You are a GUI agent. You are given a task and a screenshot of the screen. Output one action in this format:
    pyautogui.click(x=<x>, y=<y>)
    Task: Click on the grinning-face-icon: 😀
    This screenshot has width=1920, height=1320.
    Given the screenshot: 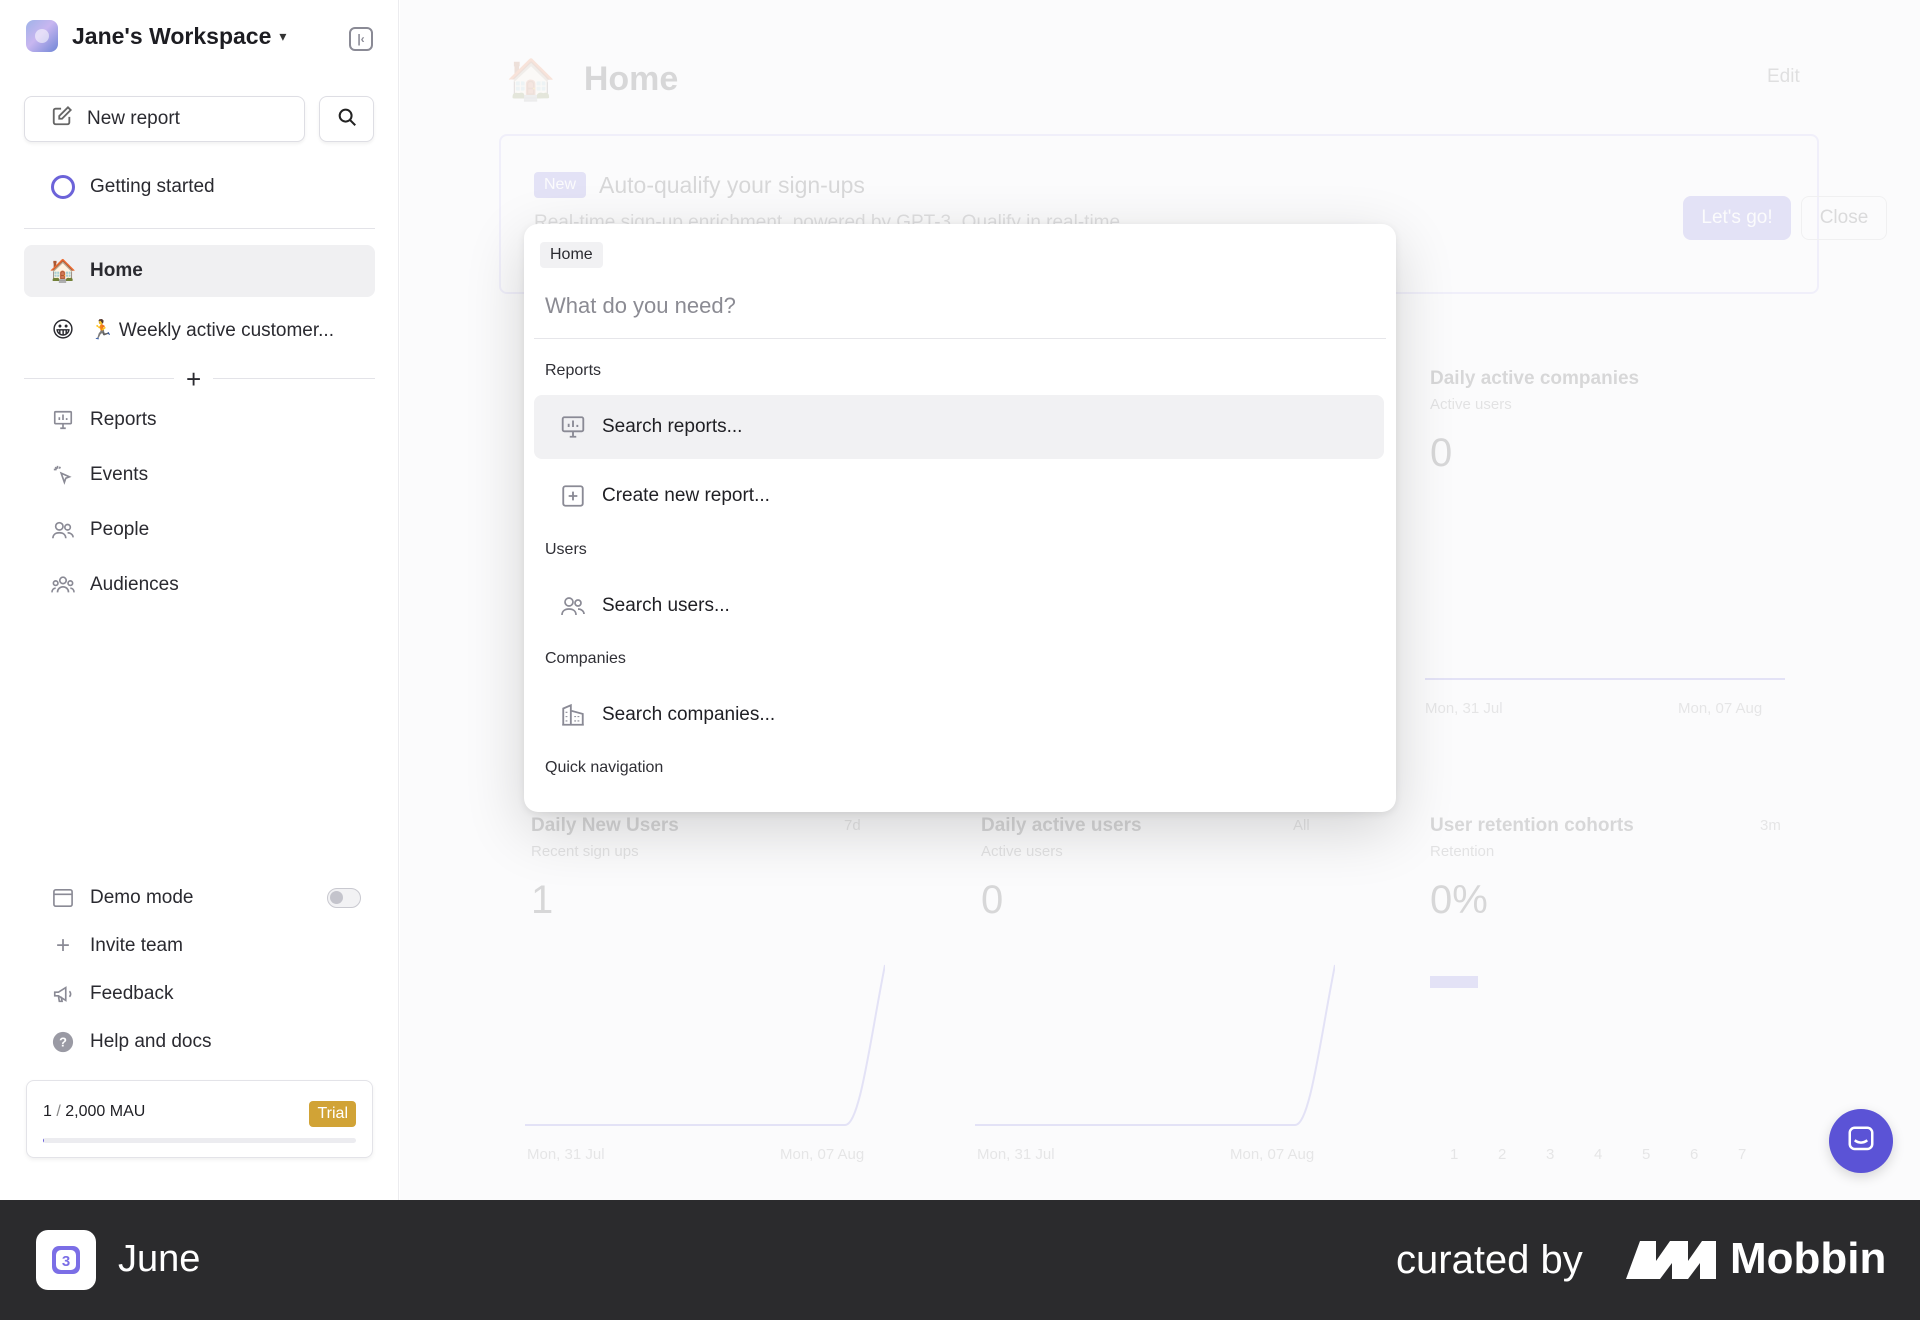 What is the action you would take?
    pyautogui.click(x=63, y=329)
    